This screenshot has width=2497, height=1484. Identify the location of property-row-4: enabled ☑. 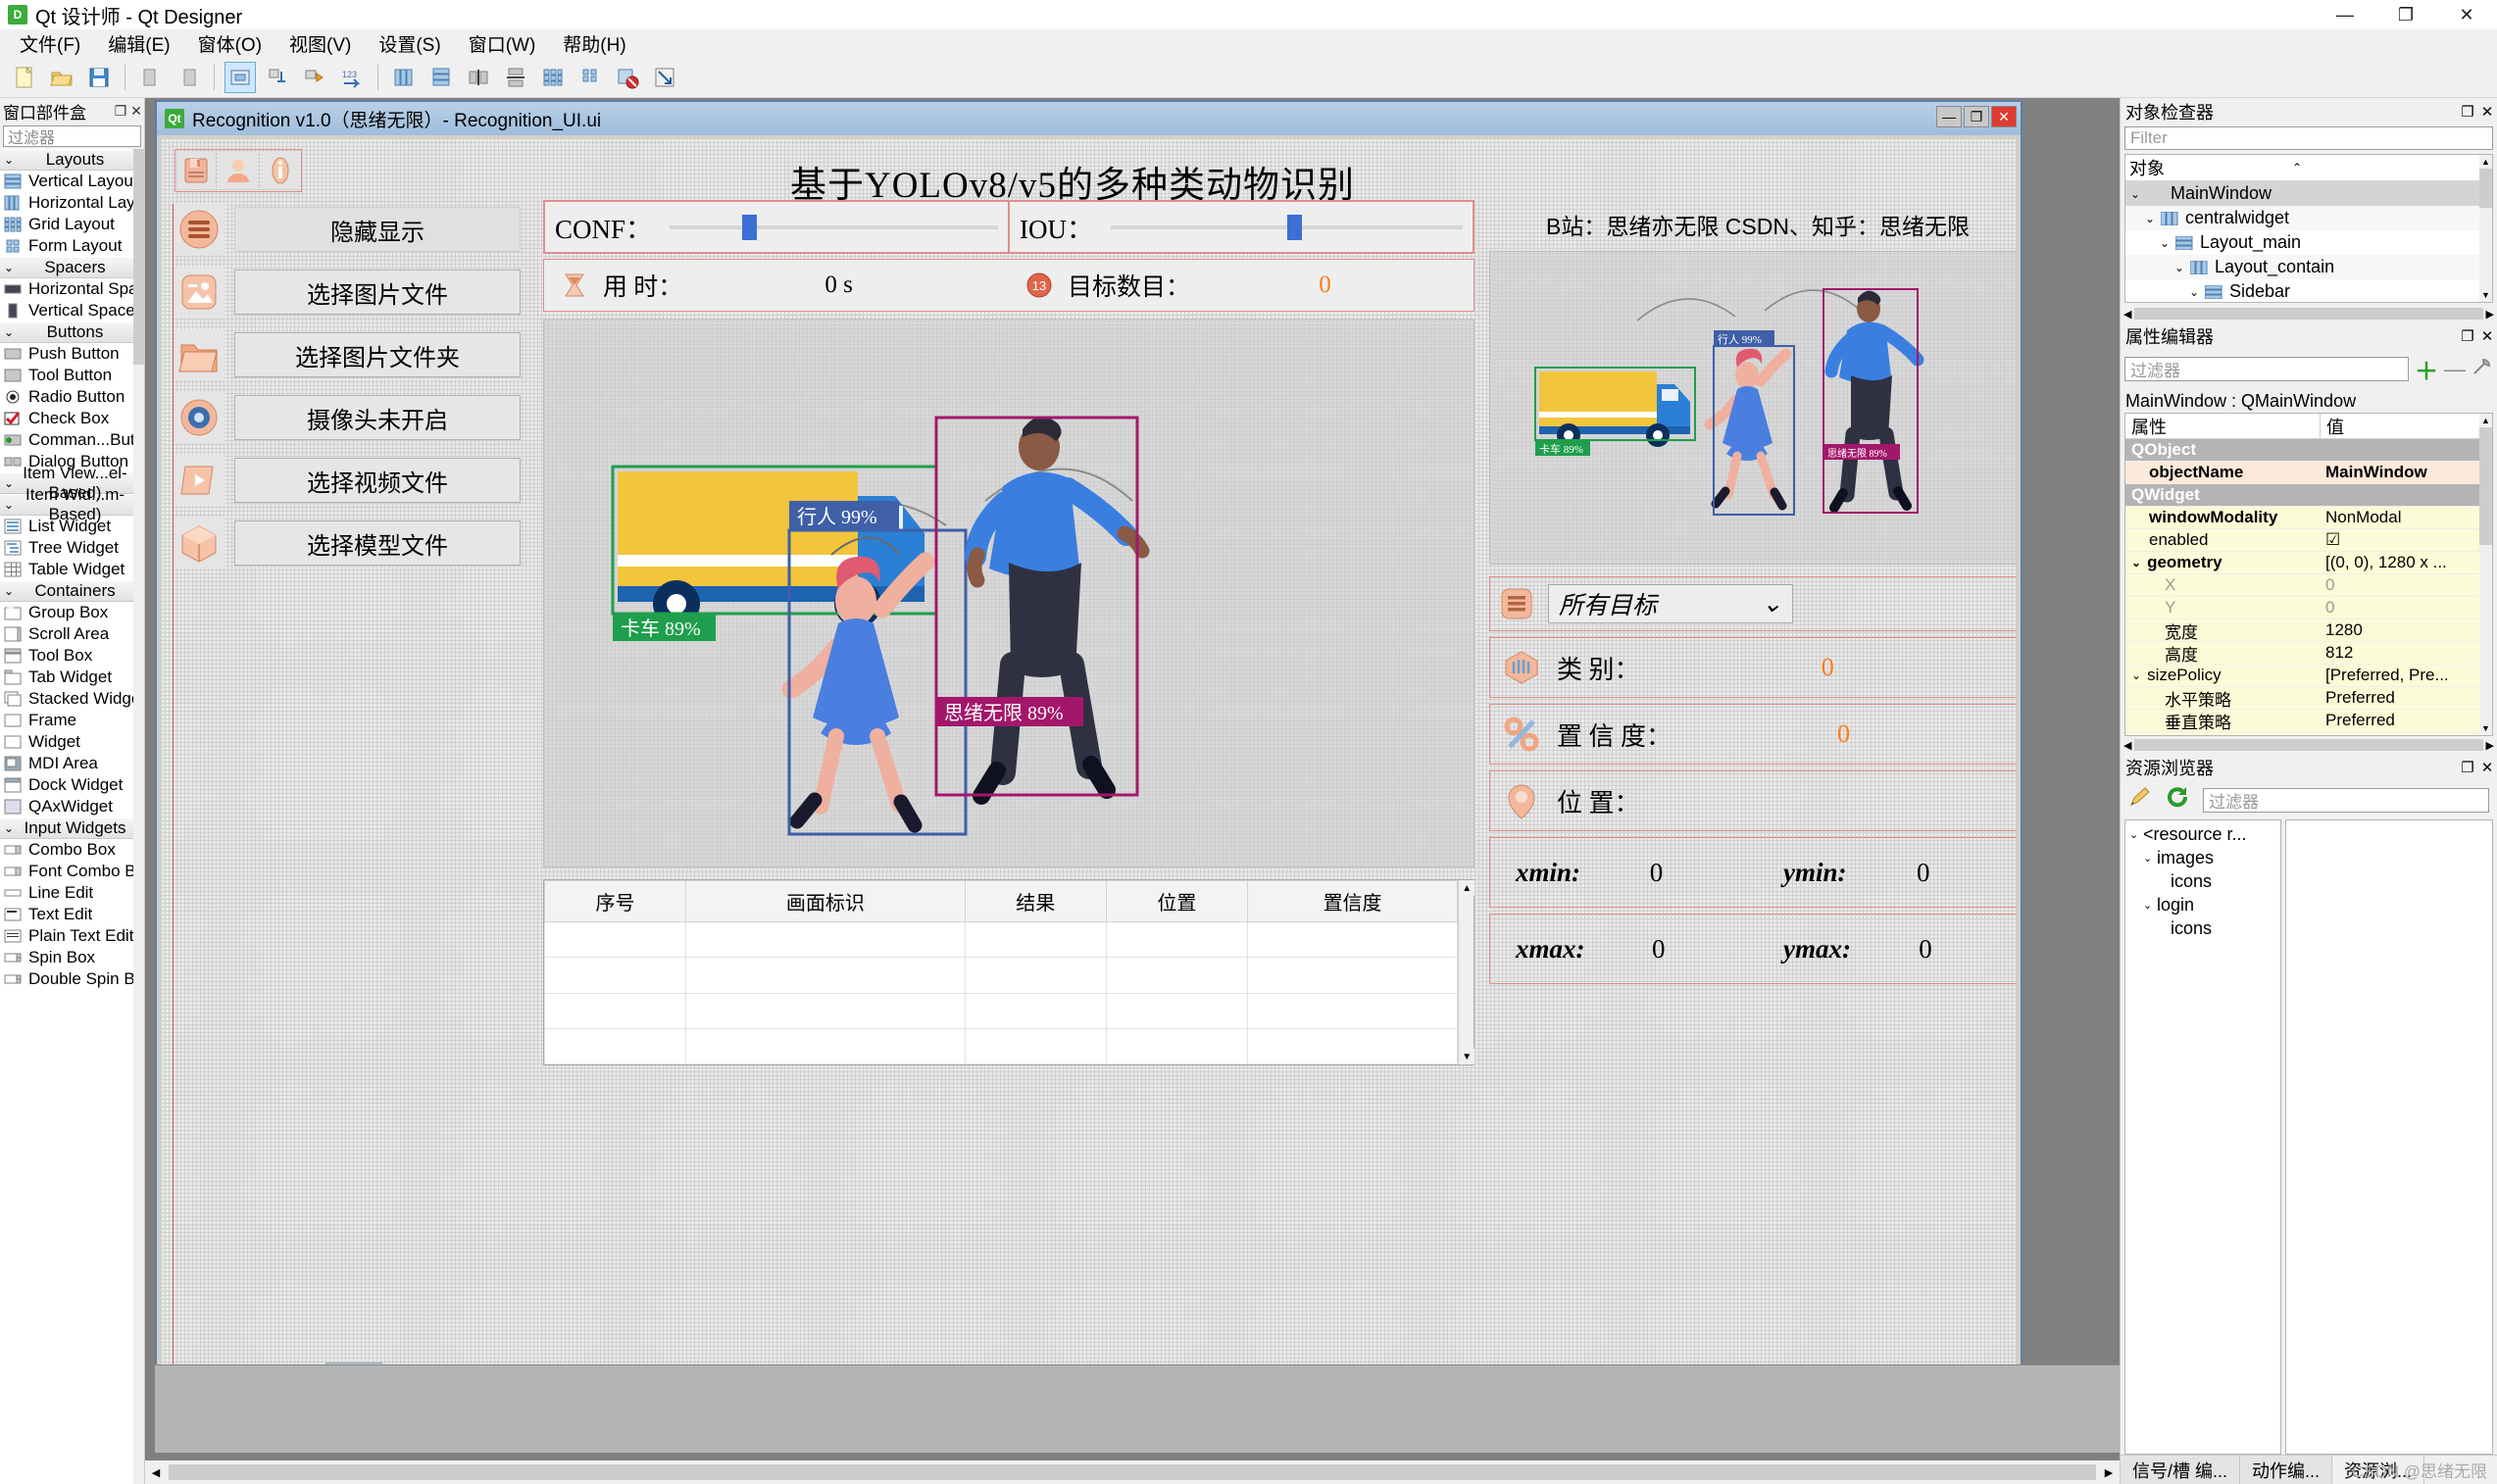
(2308, 540).